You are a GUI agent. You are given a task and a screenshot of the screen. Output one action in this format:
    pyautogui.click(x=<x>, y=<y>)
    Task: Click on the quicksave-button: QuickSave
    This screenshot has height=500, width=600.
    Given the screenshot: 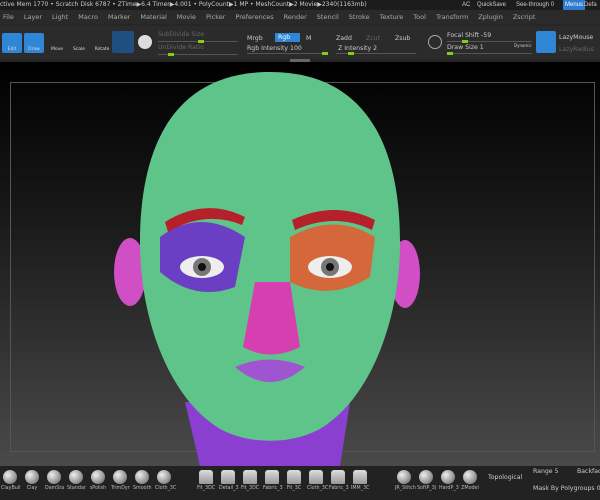 What is the action you would take?
    pyautogui.click(x=491, y=5)
    